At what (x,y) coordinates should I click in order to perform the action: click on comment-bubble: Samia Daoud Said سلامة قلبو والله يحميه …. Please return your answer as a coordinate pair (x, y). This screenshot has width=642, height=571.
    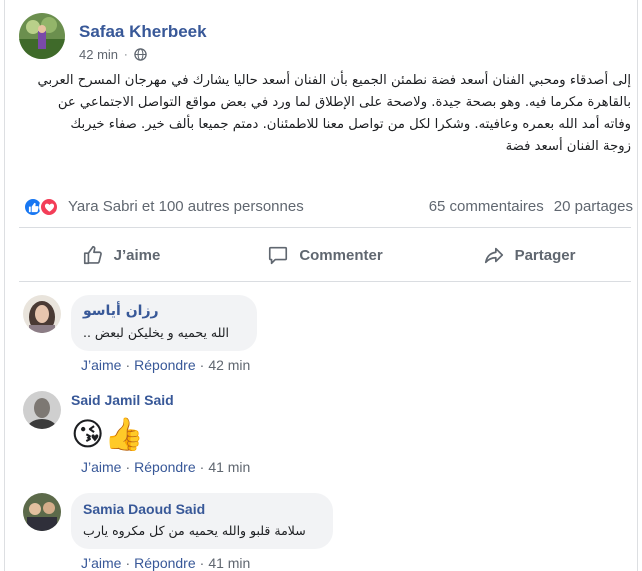
    Looking at the image, I should click on (202, 521).